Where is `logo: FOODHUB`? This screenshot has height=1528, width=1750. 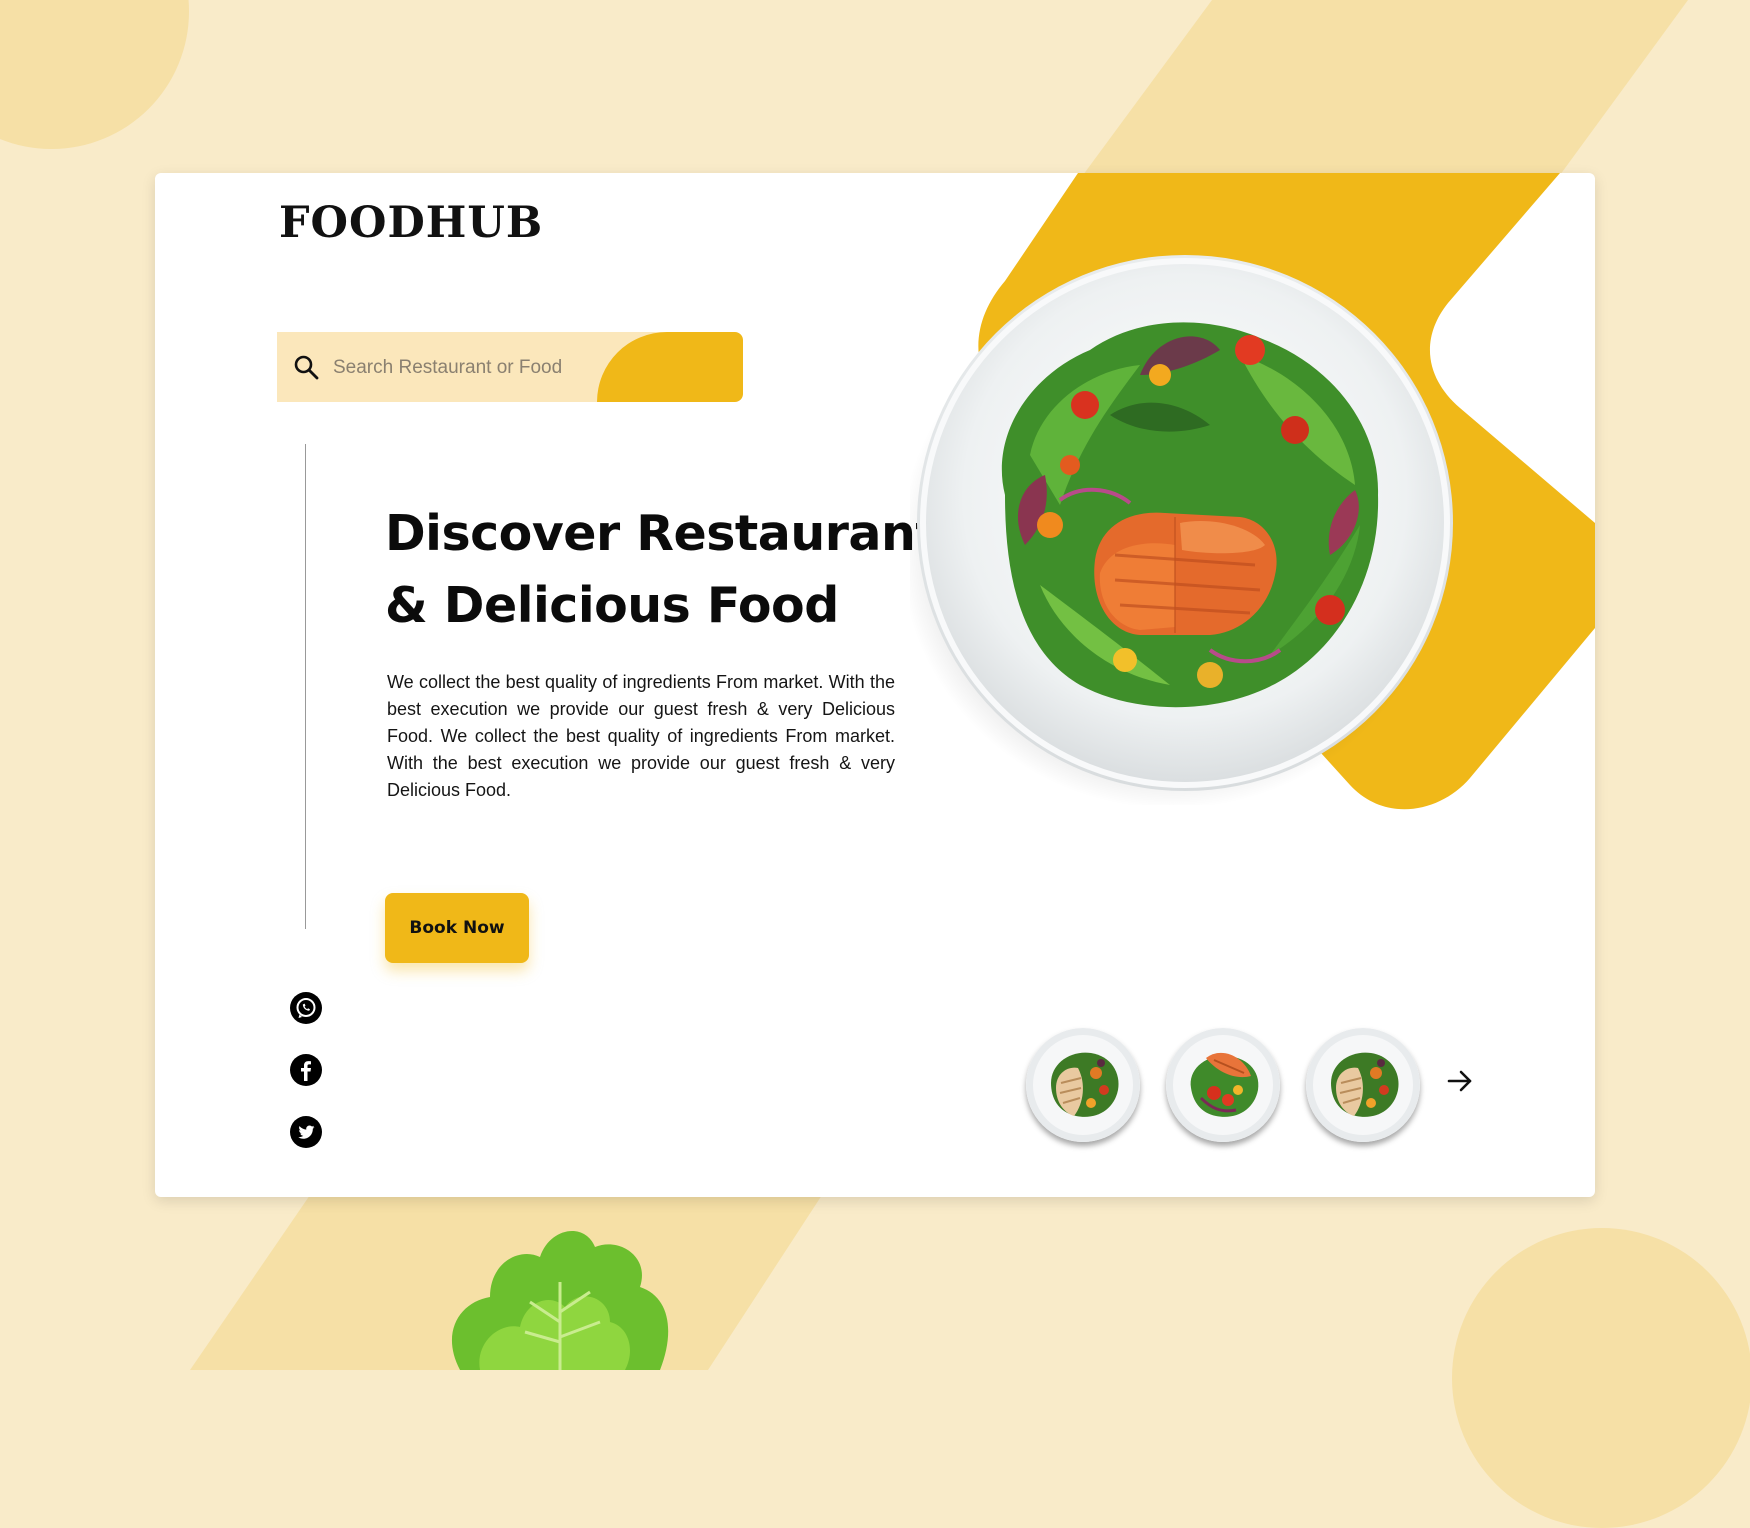 logo: FOODHUB is located at coordinates (411, 223).